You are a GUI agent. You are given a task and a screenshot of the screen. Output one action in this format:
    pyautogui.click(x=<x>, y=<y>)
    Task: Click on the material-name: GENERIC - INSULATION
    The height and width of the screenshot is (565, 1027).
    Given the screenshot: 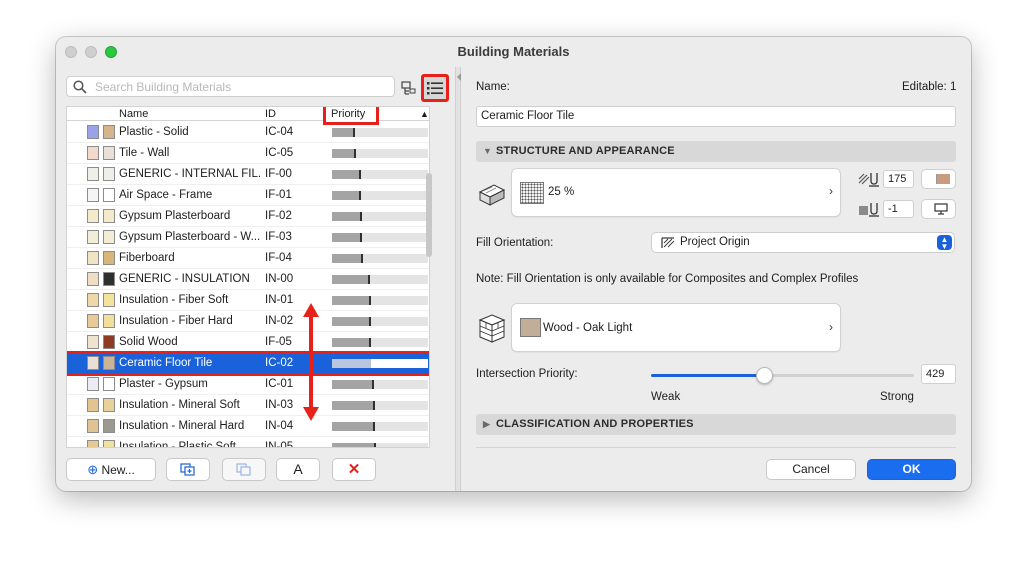 What is the action you would take?
    pyautogui.click(x=184, y=279)
    